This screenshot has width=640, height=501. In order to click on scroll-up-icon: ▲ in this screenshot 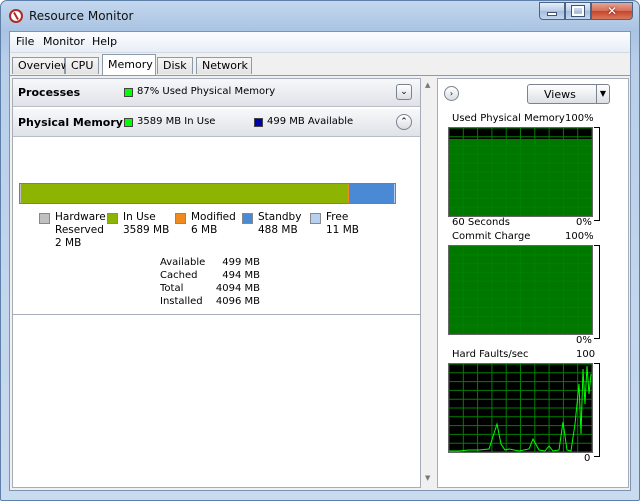, I will do `click(427, 85)`.